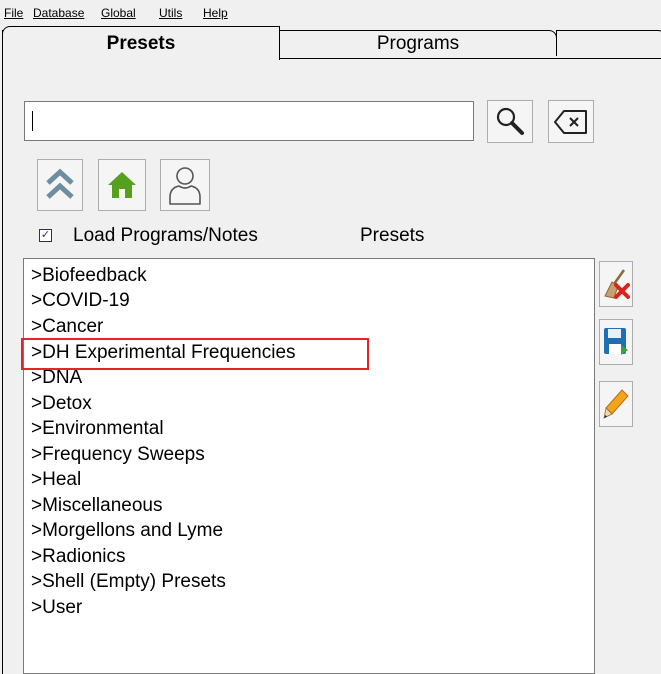 The height and width of the screenshot is (674, 661). I want to click on tab-strip: Presets Programs, so click(330, 43).